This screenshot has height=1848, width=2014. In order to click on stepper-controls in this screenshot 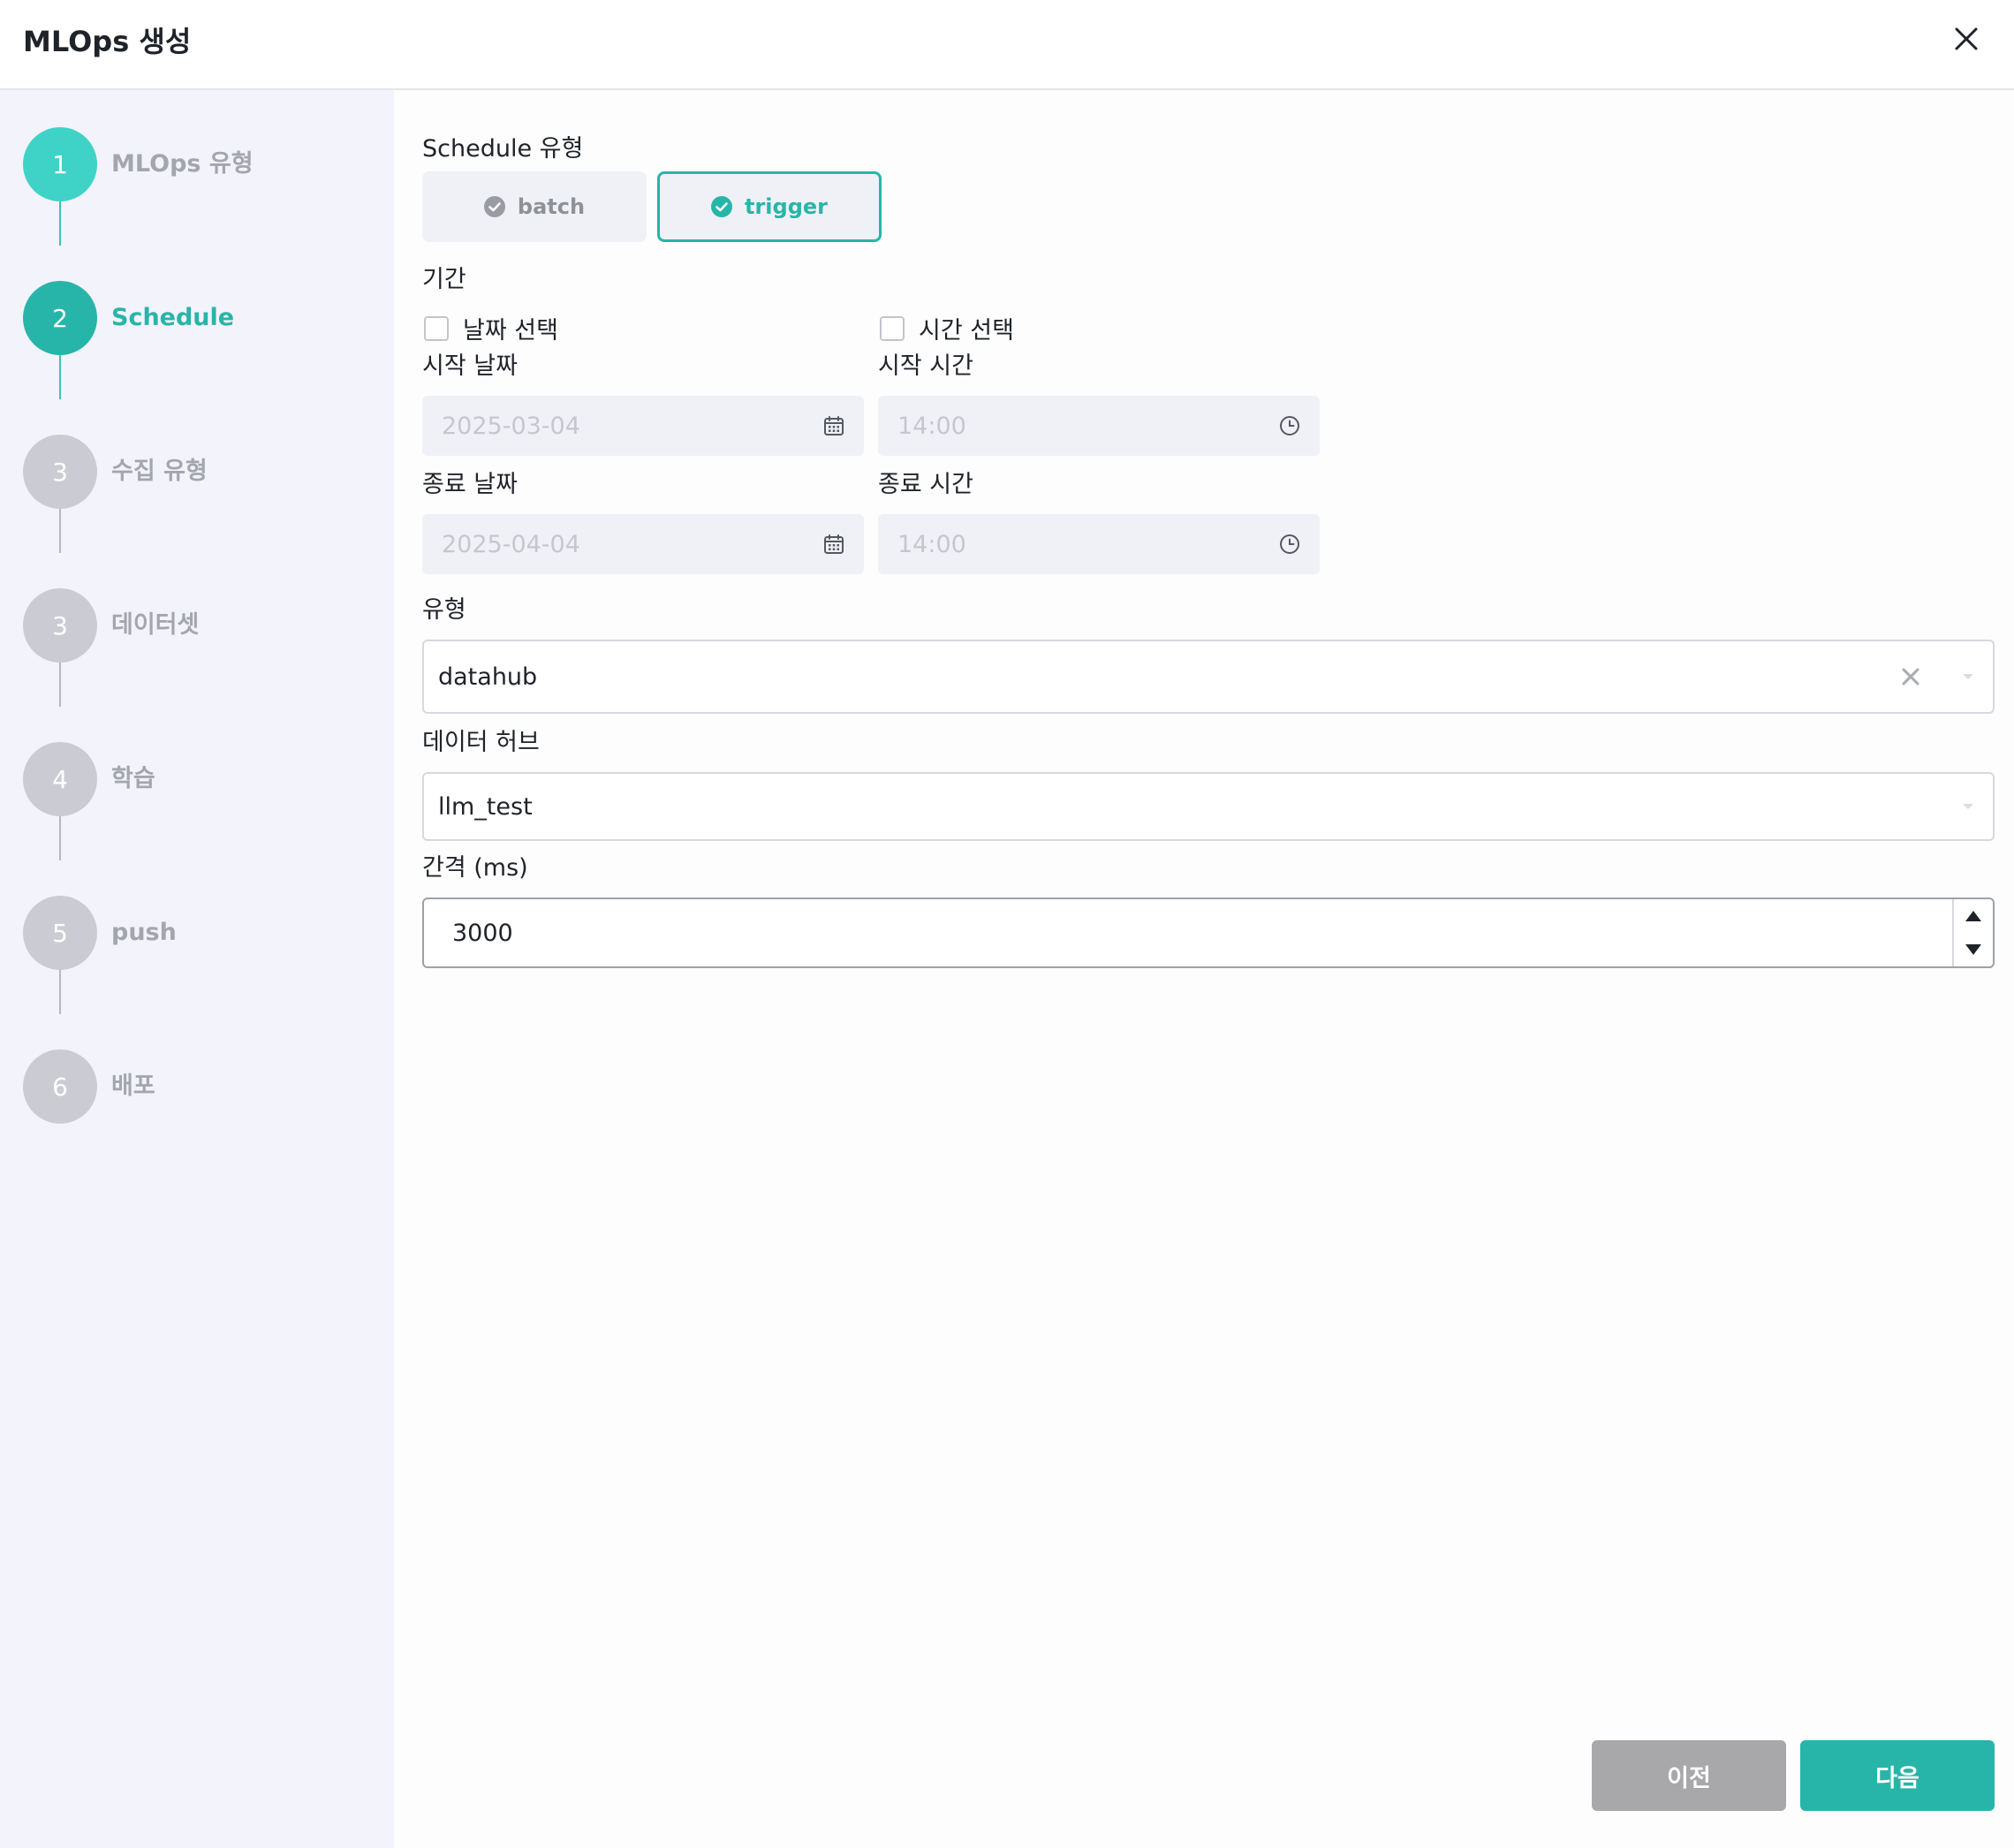, I will do `click(1972, 932)`.